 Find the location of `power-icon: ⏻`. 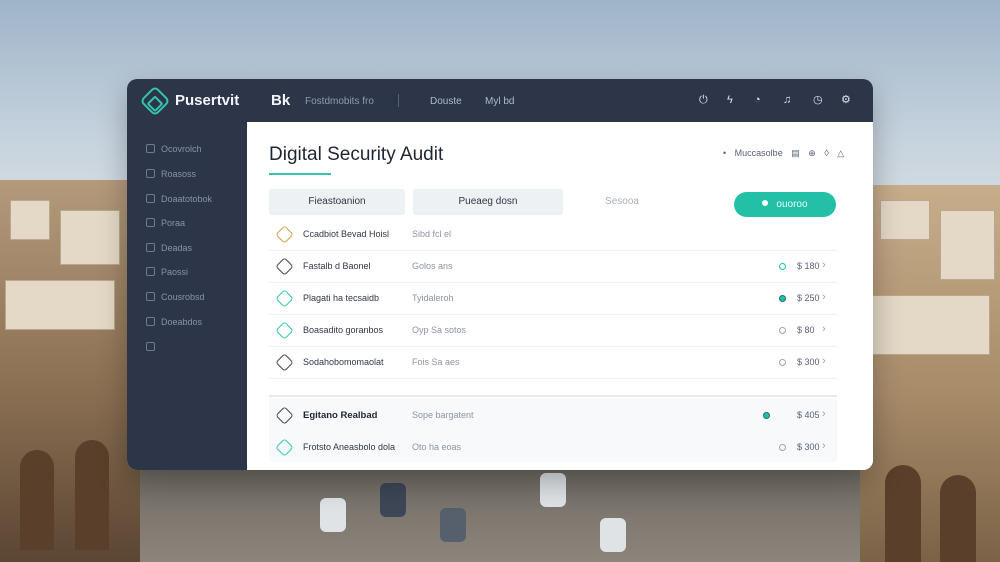

power-icon: ⏻ is located at coordinates (703, 100).